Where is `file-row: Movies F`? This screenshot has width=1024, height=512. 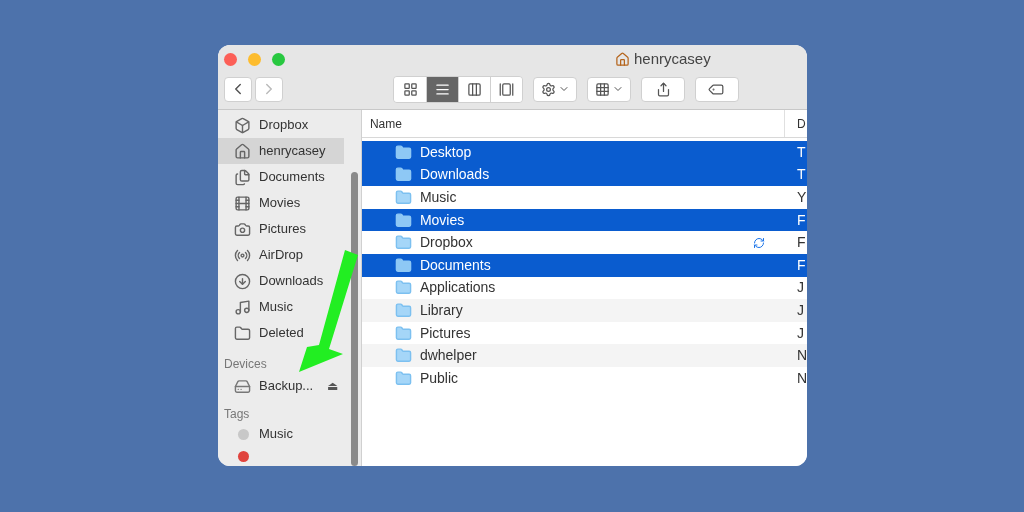 file-row: Movies F is located at coordinates (584, 220).